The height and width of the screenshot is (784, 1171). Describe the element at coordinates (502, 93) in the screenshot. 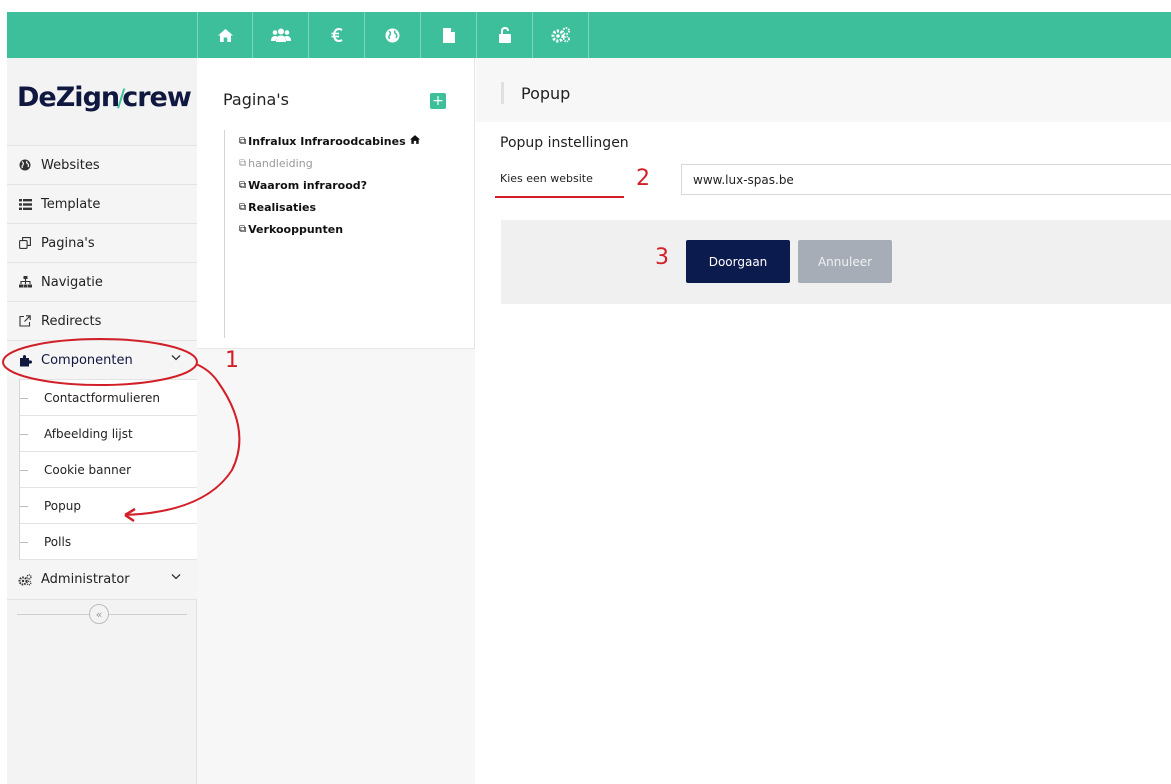

I see `title-accent-bar` at that location.